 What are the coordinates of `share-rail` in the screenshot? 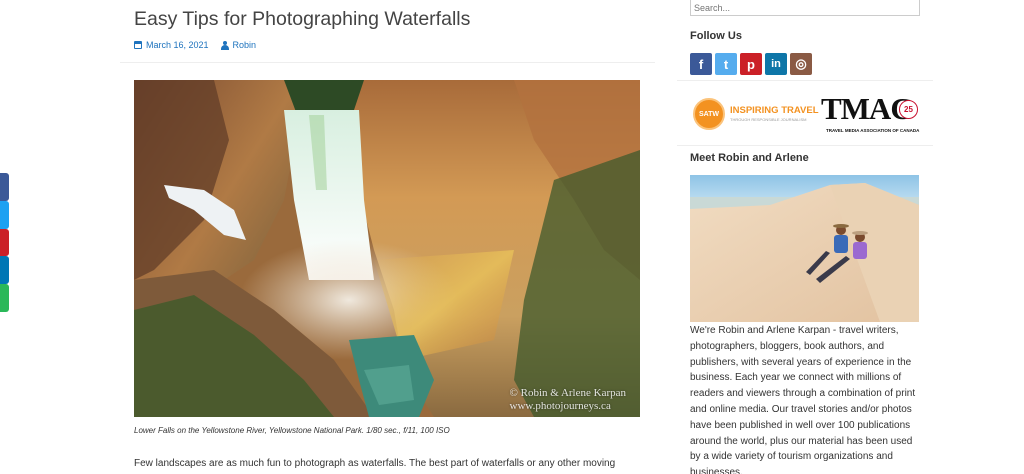 It's located at (4, 242).